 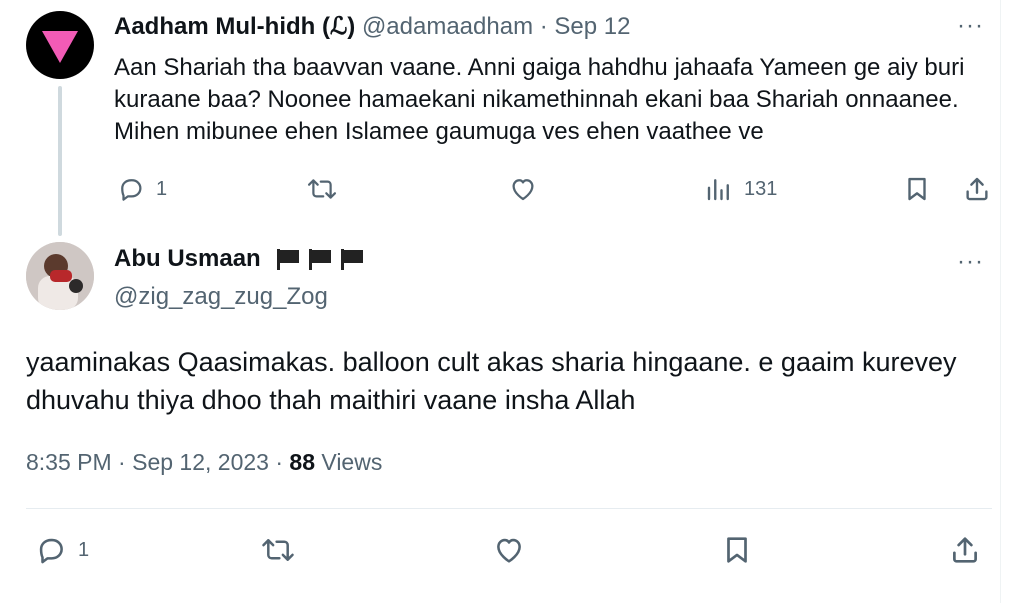 I want to click on reply-header: Abu Usmaan, so click(x=239, y=259).